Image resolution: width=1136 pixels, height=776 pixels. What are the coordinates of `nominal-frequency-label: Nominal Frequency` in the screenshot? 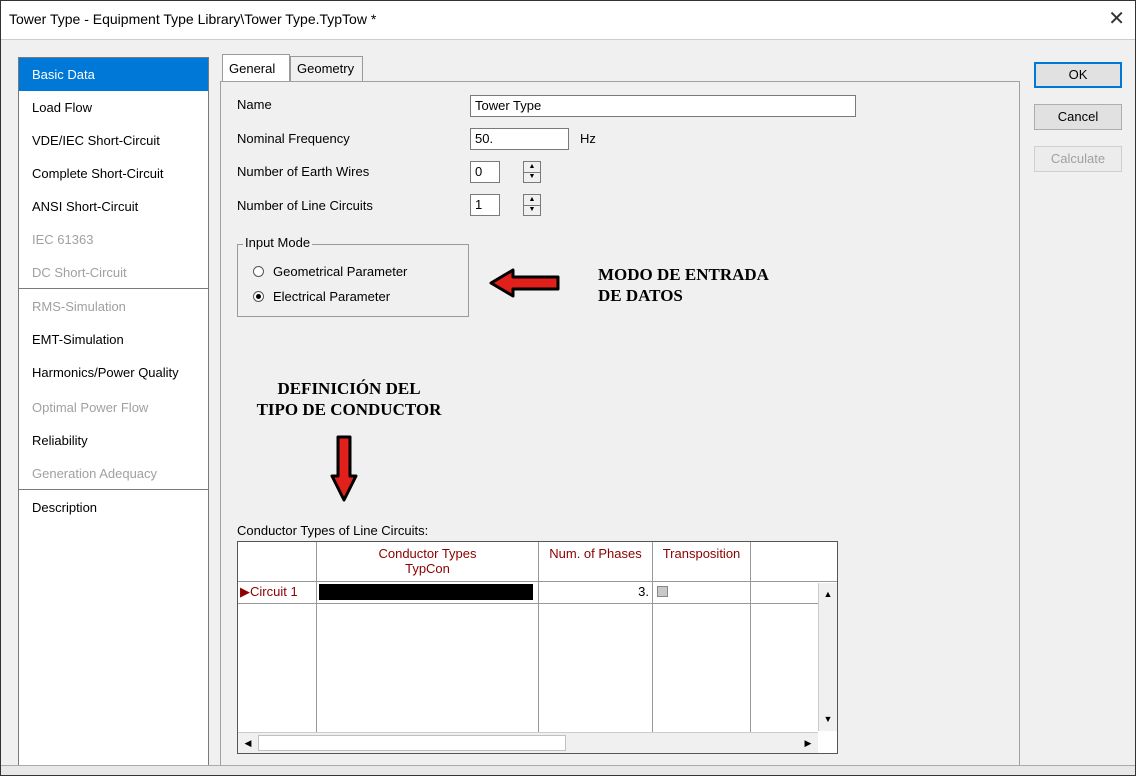 It's located at (293, 138).